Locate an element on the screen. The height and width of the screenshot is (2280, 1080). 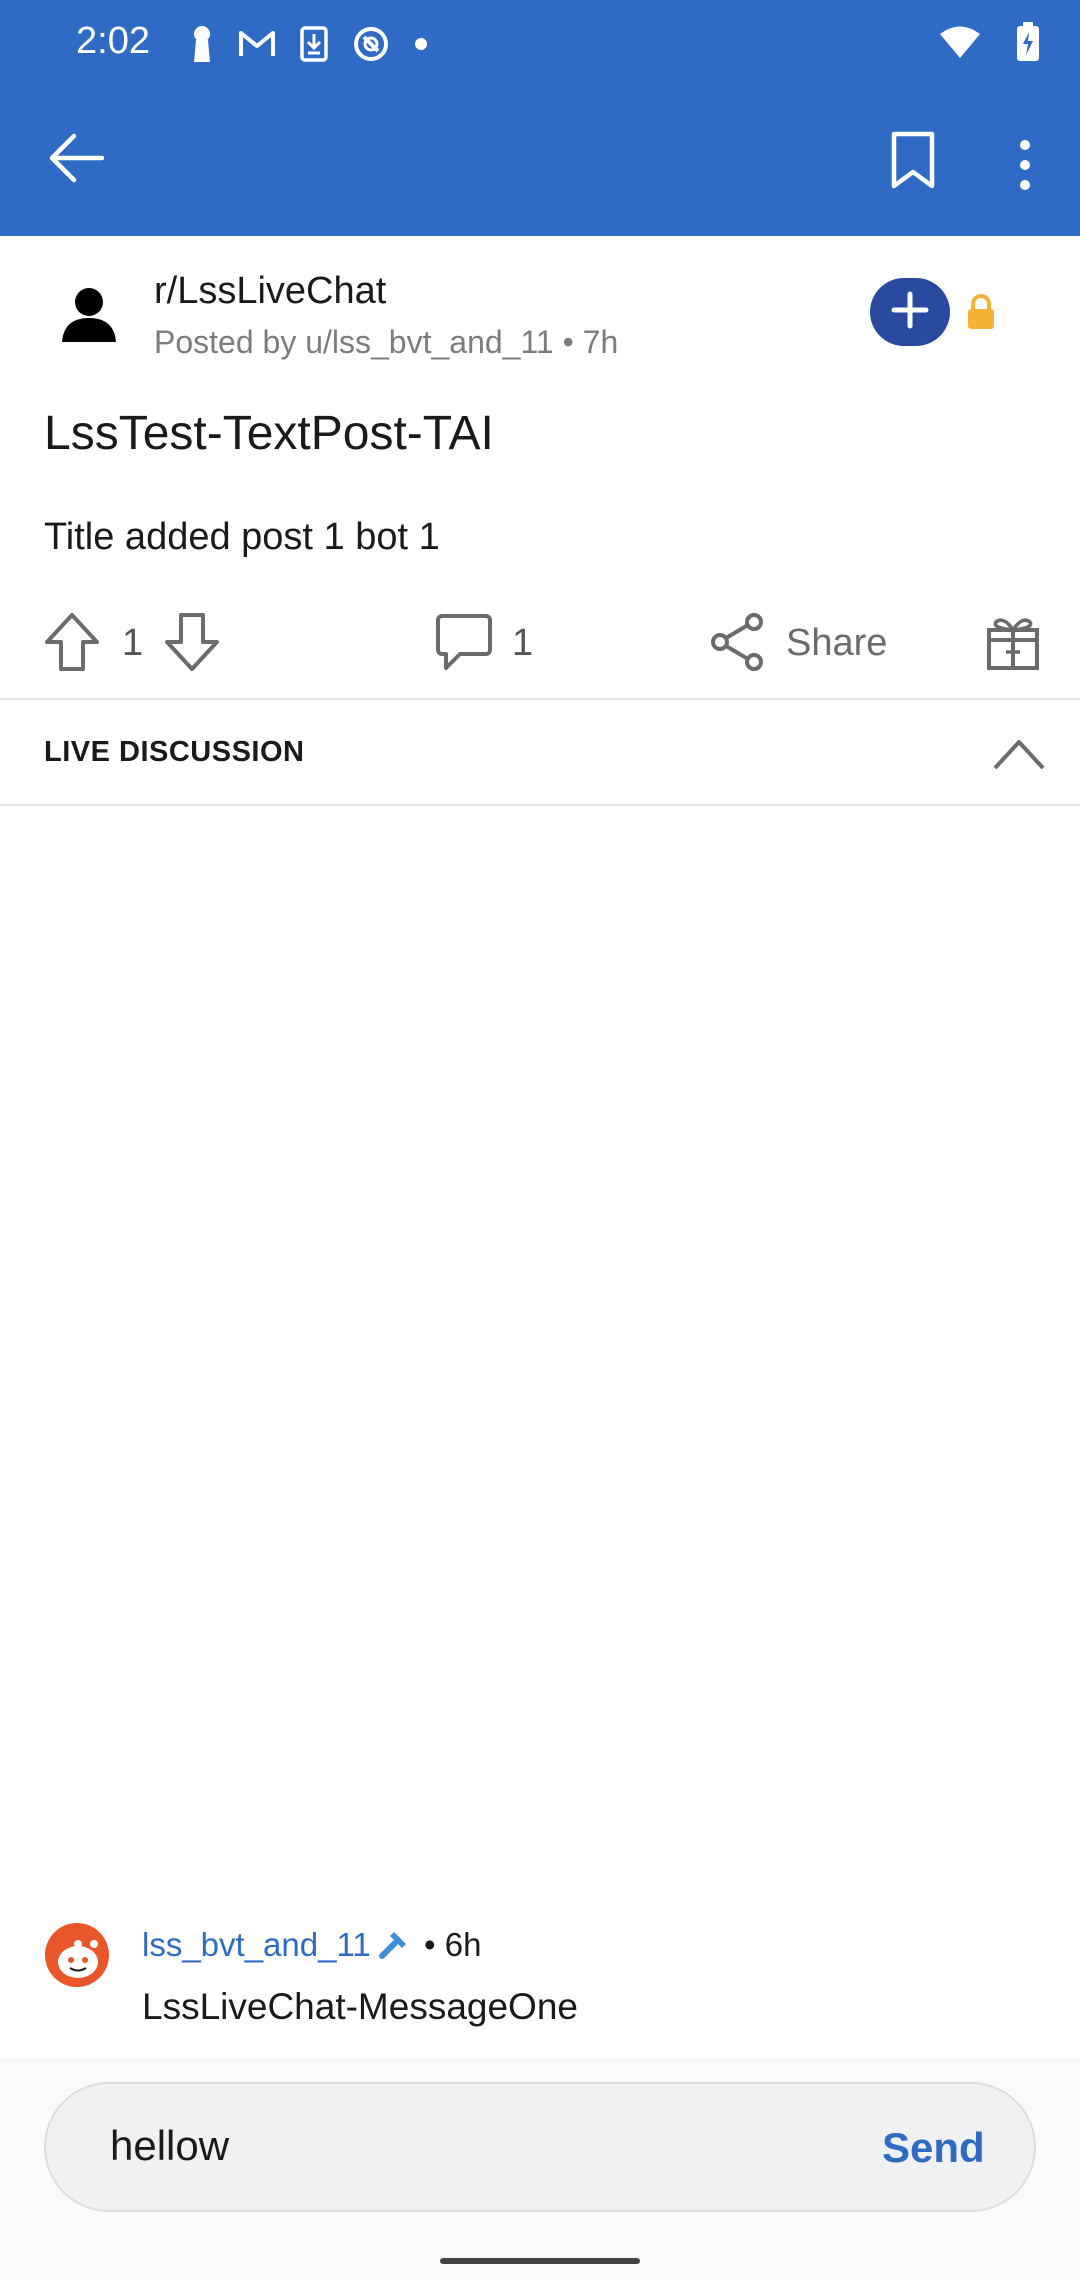
mod-shield-icon is located at coordinates (394, 1944).